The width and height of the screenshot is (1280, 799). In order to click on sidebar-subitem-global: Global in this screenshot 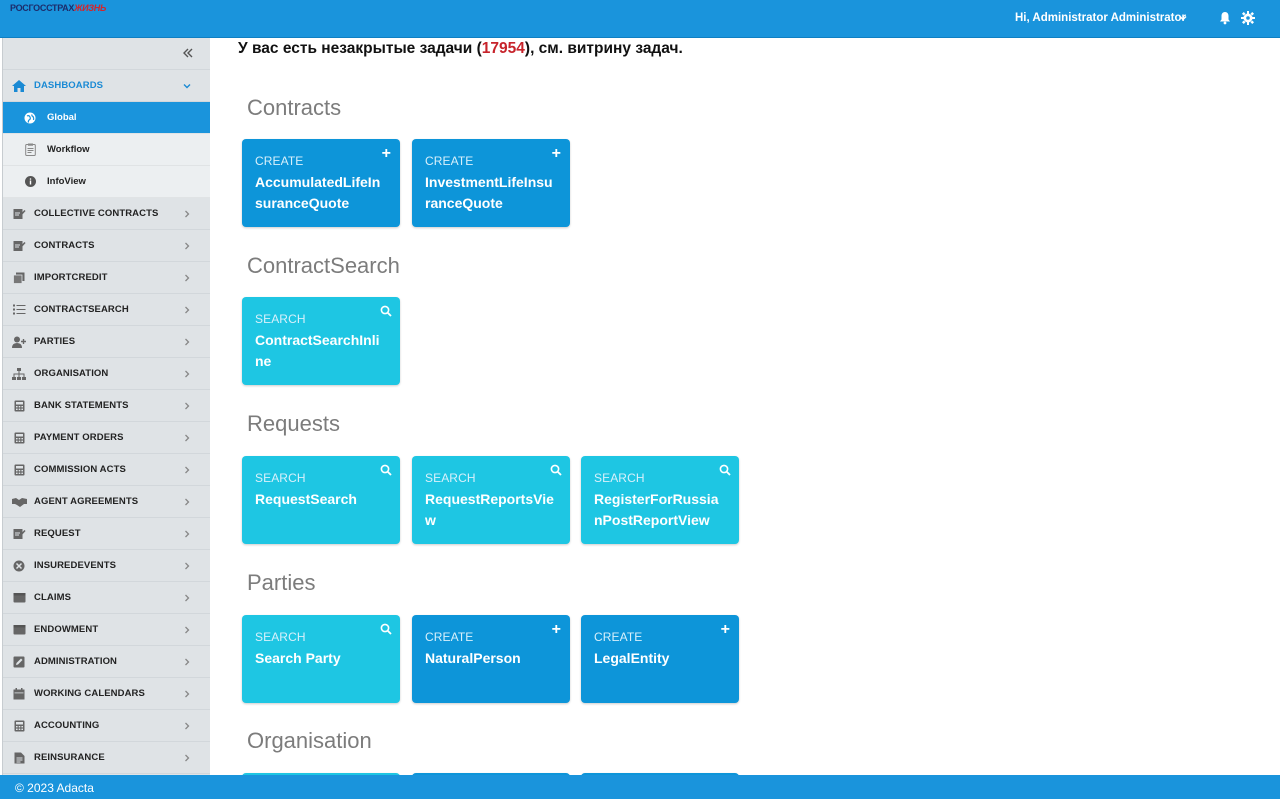, I will do `click(106, 118)`.